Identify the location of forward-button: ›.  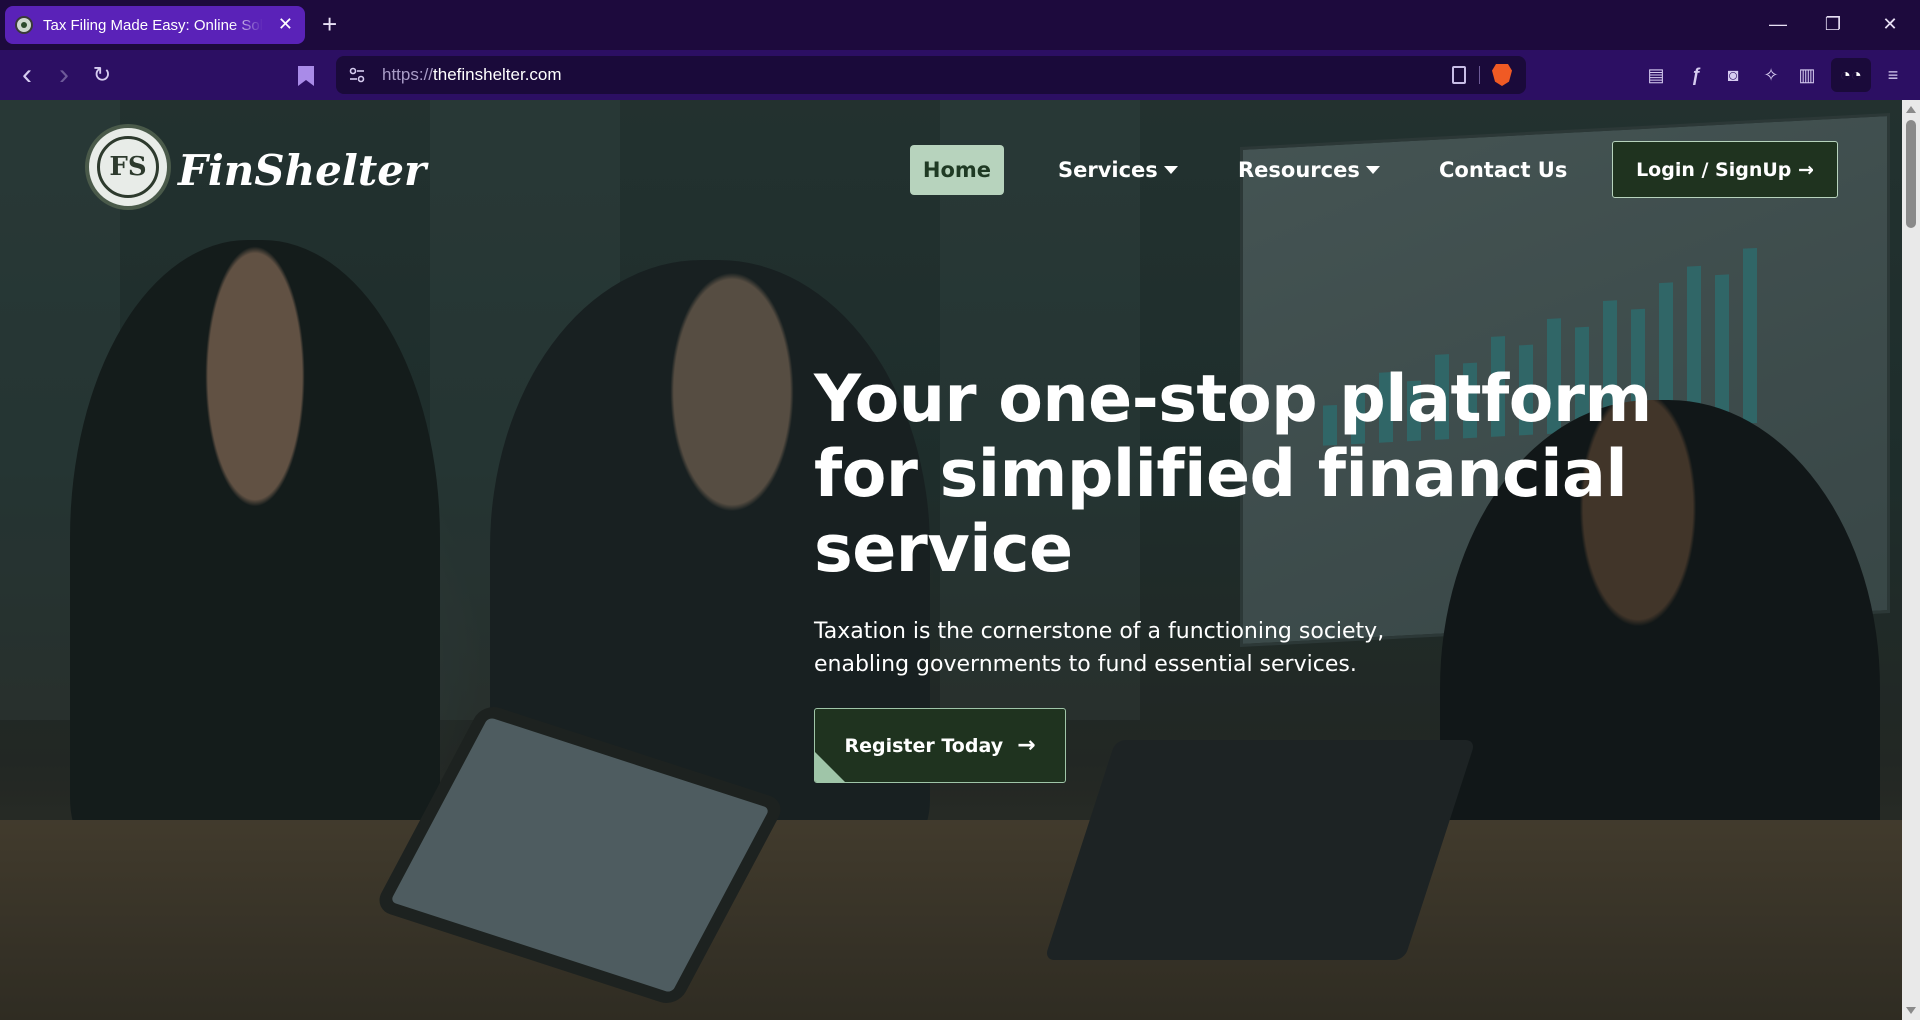
(64, 75).